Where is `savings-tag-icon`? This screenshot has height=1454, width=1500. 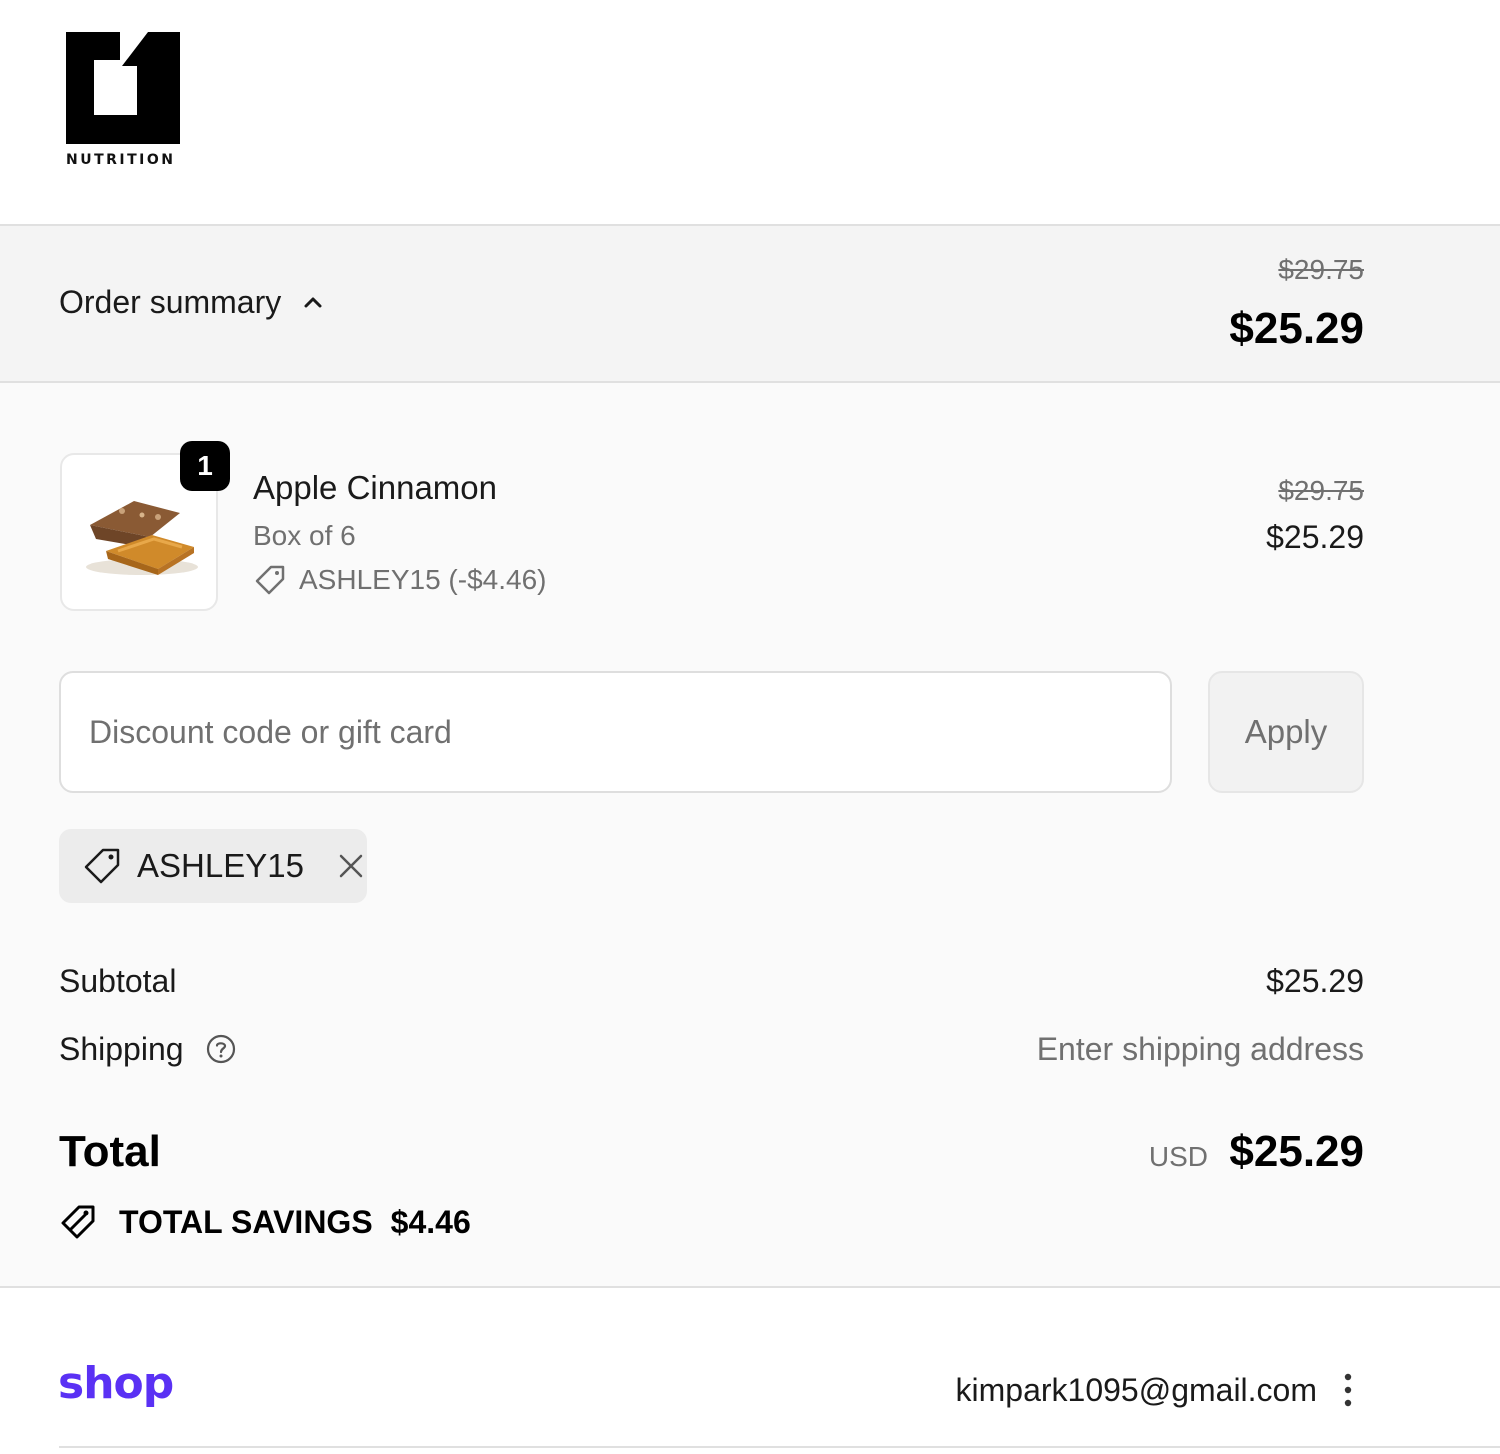 savings-tag-icon is located at coordinates (78, 1222).